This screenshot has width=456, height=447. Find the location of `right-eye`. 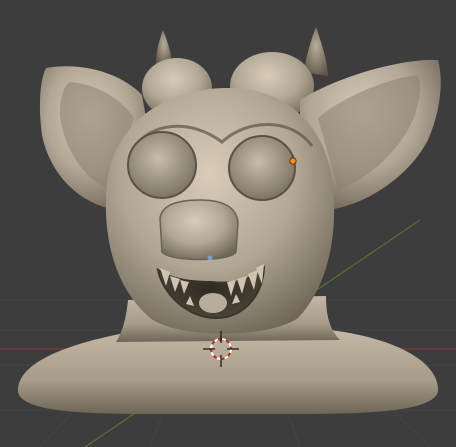

right-eye is located at coordinates (262, 168).